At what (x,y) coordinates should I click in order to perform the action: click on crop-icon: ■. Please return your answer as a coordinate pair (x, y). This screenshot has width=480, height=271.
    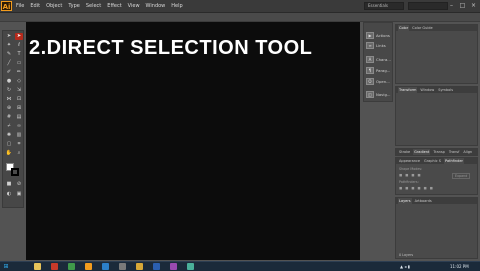
    Looking at the image, I should click on (418, 188).